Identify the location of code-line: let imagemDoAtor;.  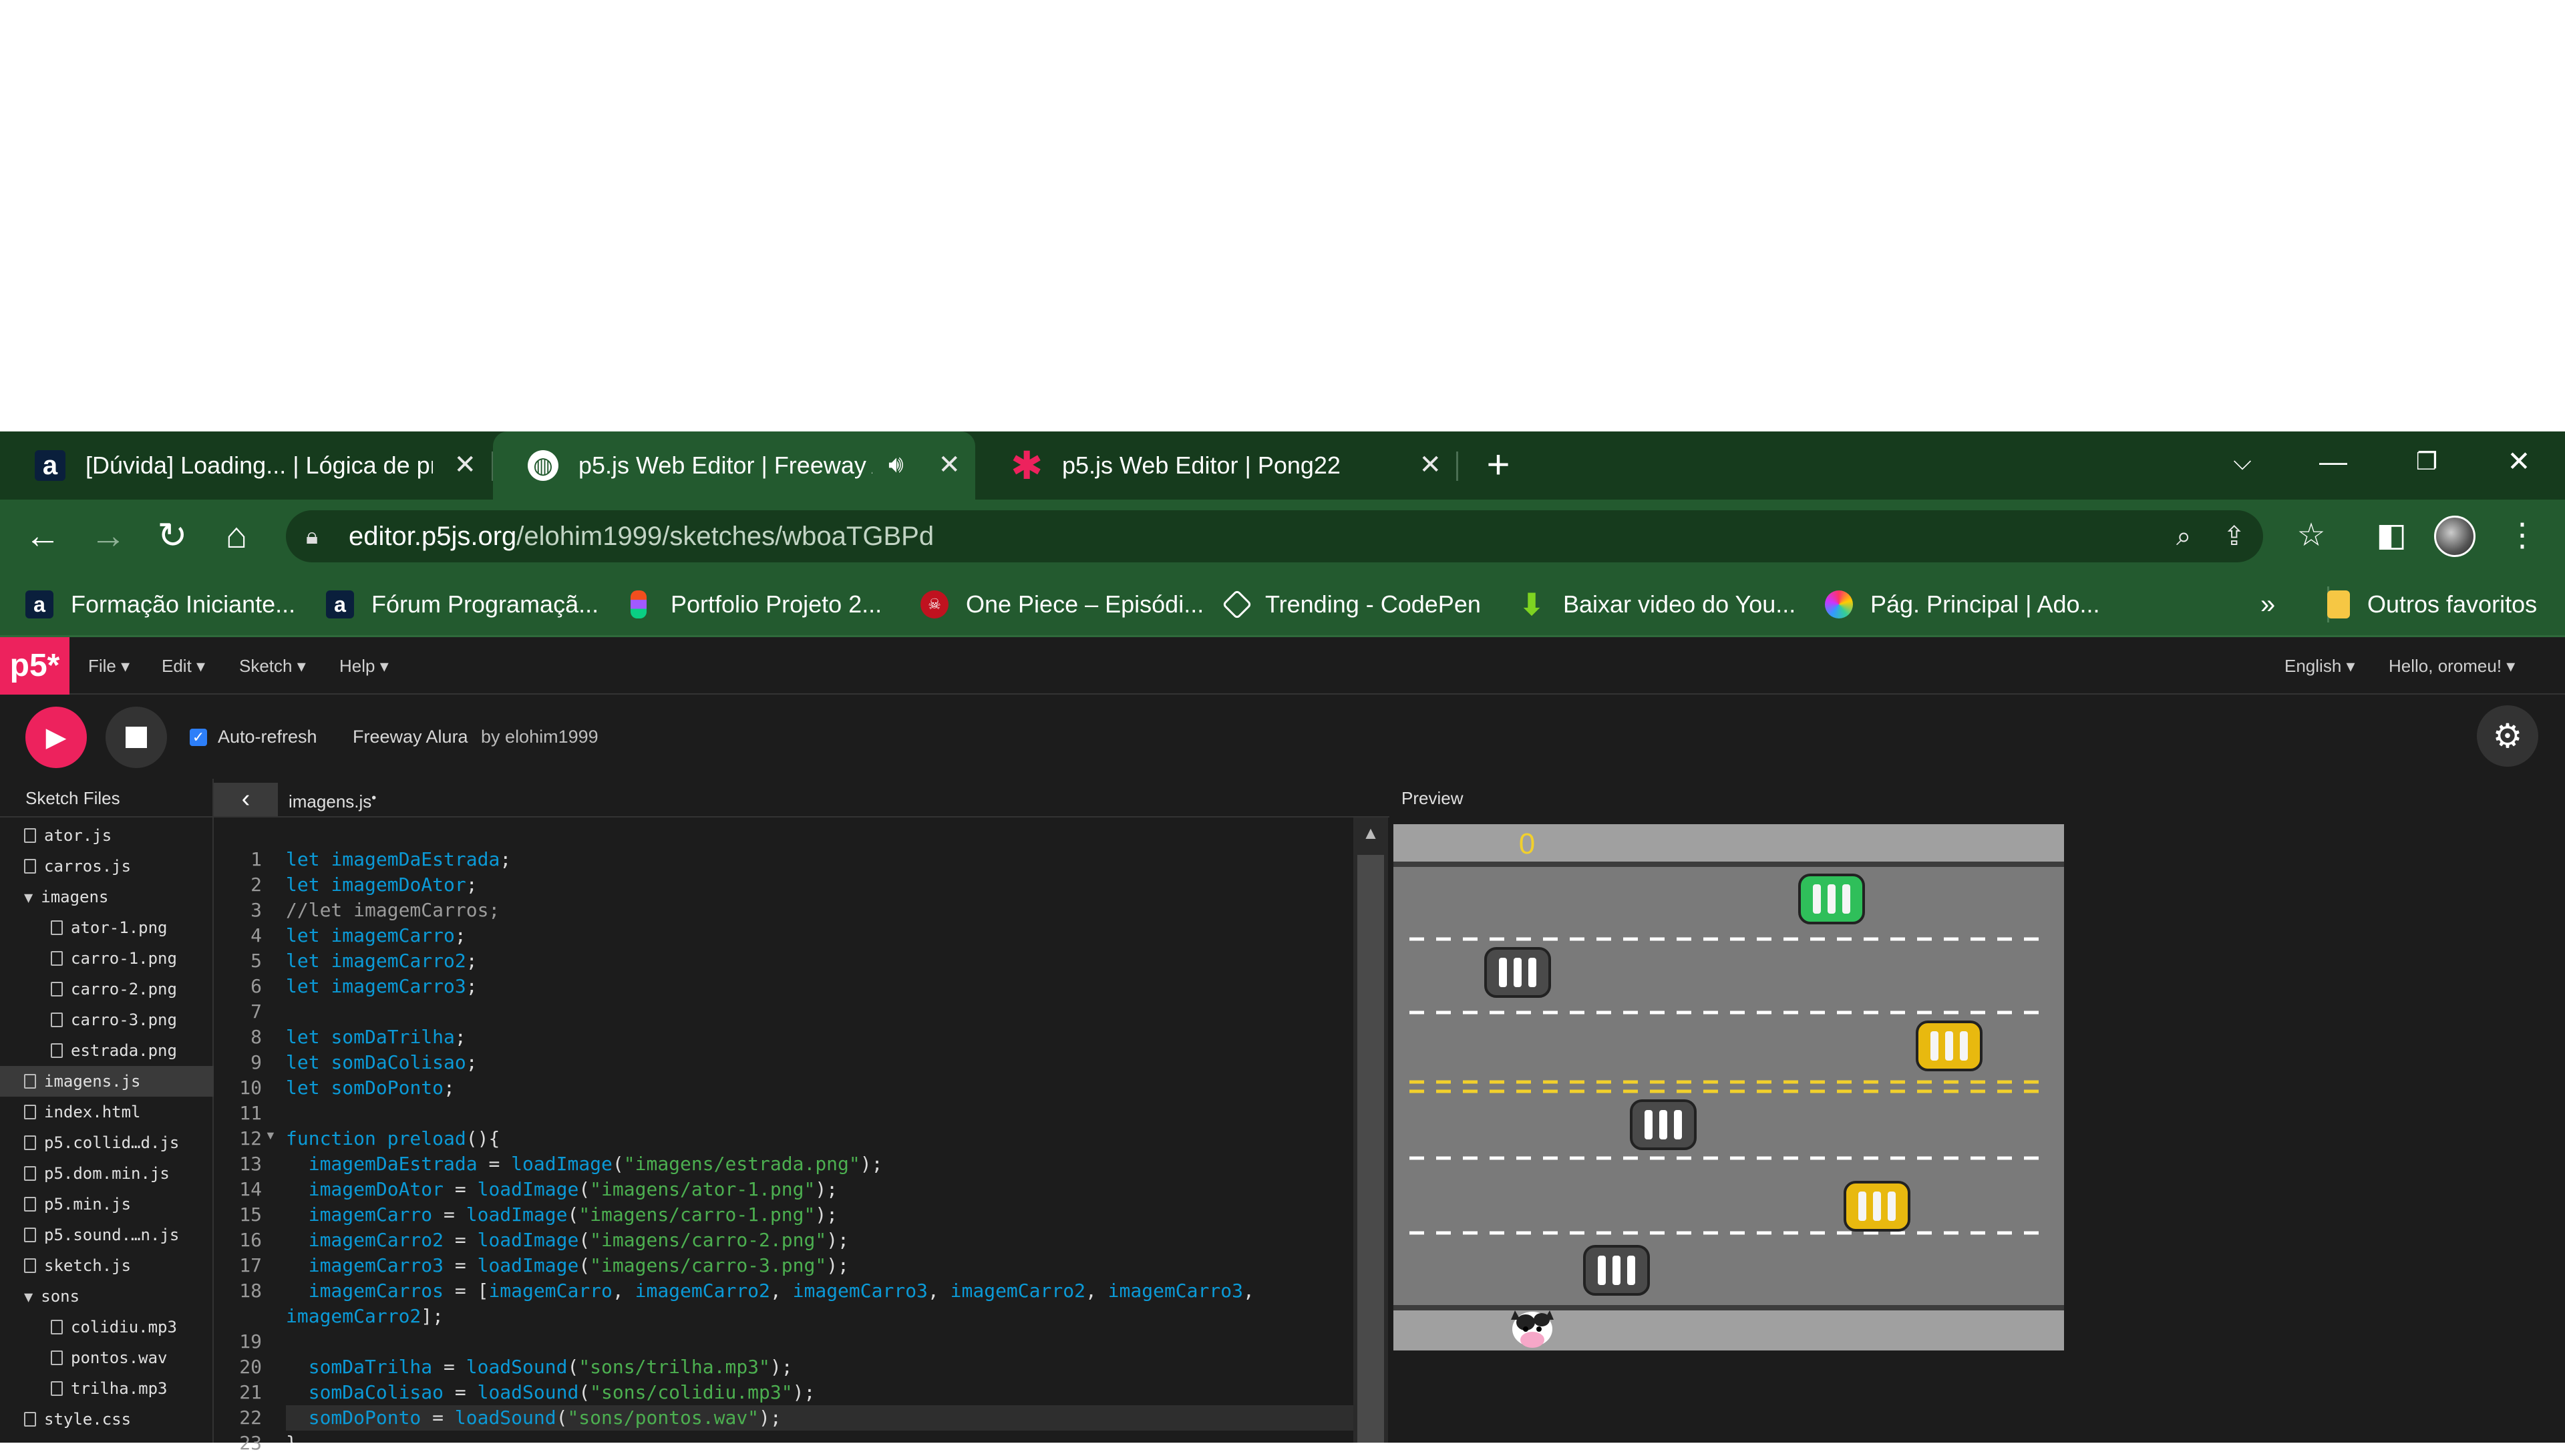
(382, 885).